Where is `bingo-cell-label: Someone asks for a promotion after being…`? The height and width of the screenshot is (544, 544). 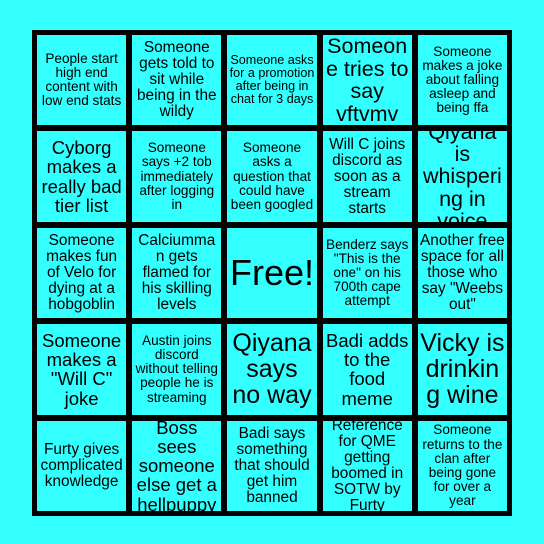 bingo-cell-label: Someone asks for a promotion after being… is located at coordinates (272, 80).